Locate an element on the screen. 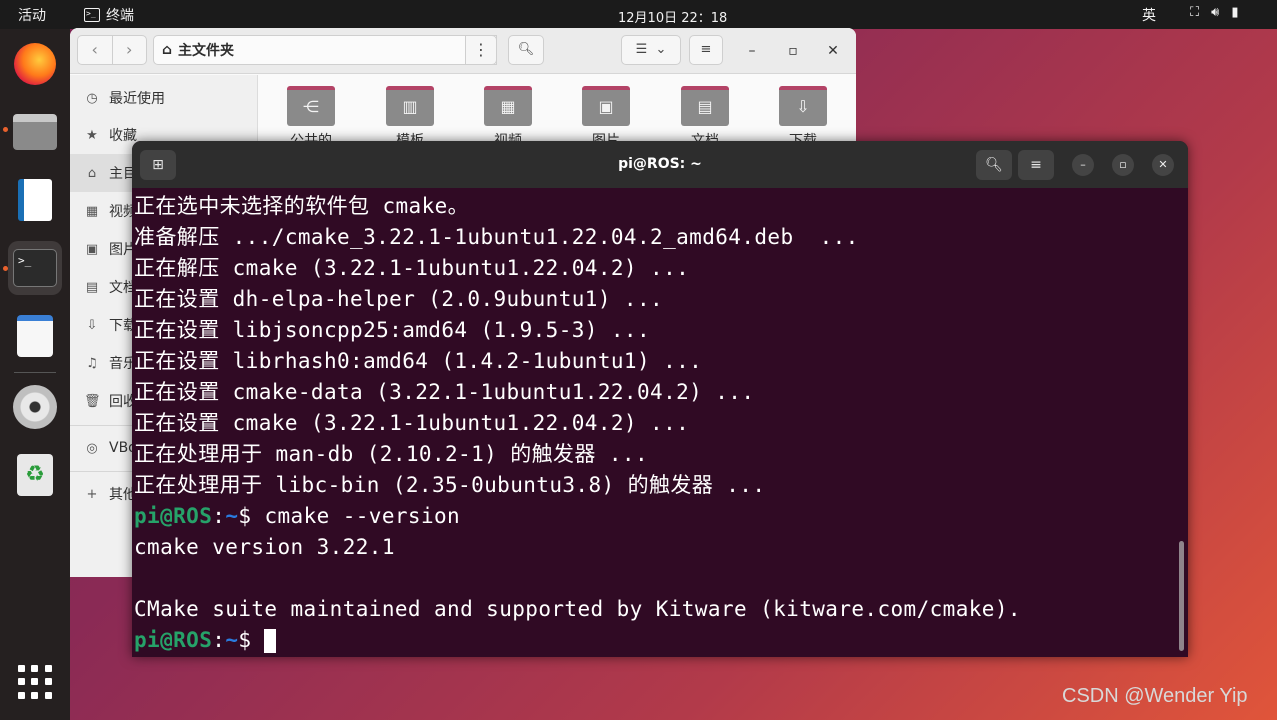 The height and width of the screenshot is (720, 1277). dock-trash: ♻ is located at coordinates (35, 475).